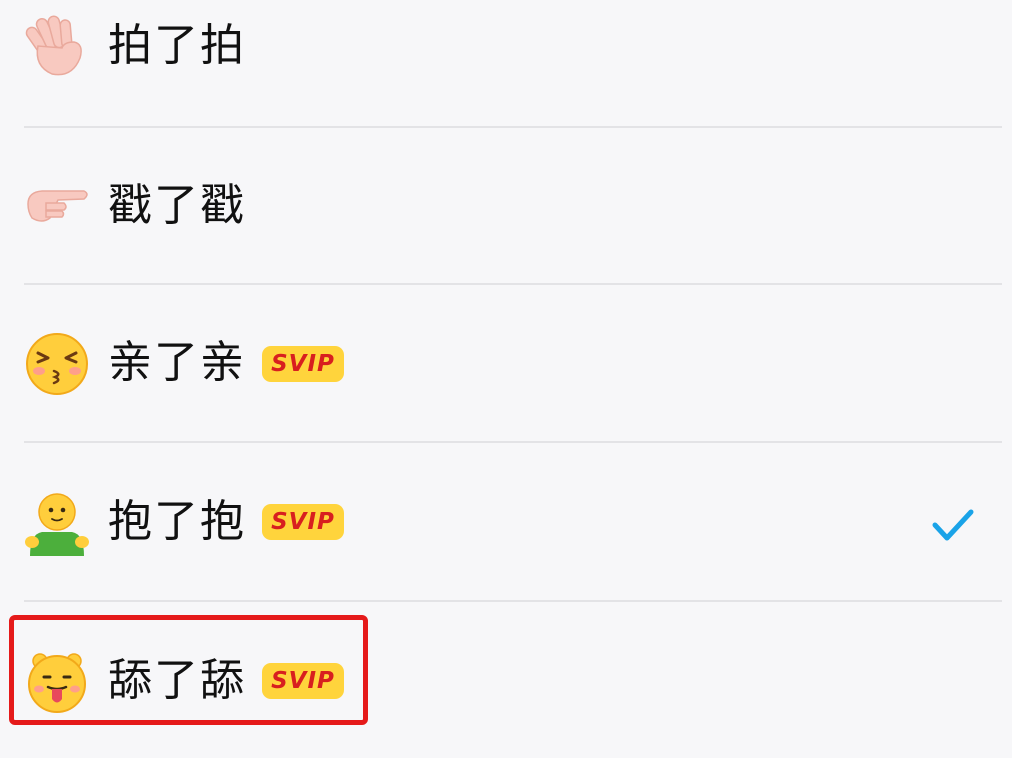 The width and height of the screenshot is (1012, 758). Describe the element at coordinates (57, 207) in the screenshot. I see `pointing-finger-icon` at that location.